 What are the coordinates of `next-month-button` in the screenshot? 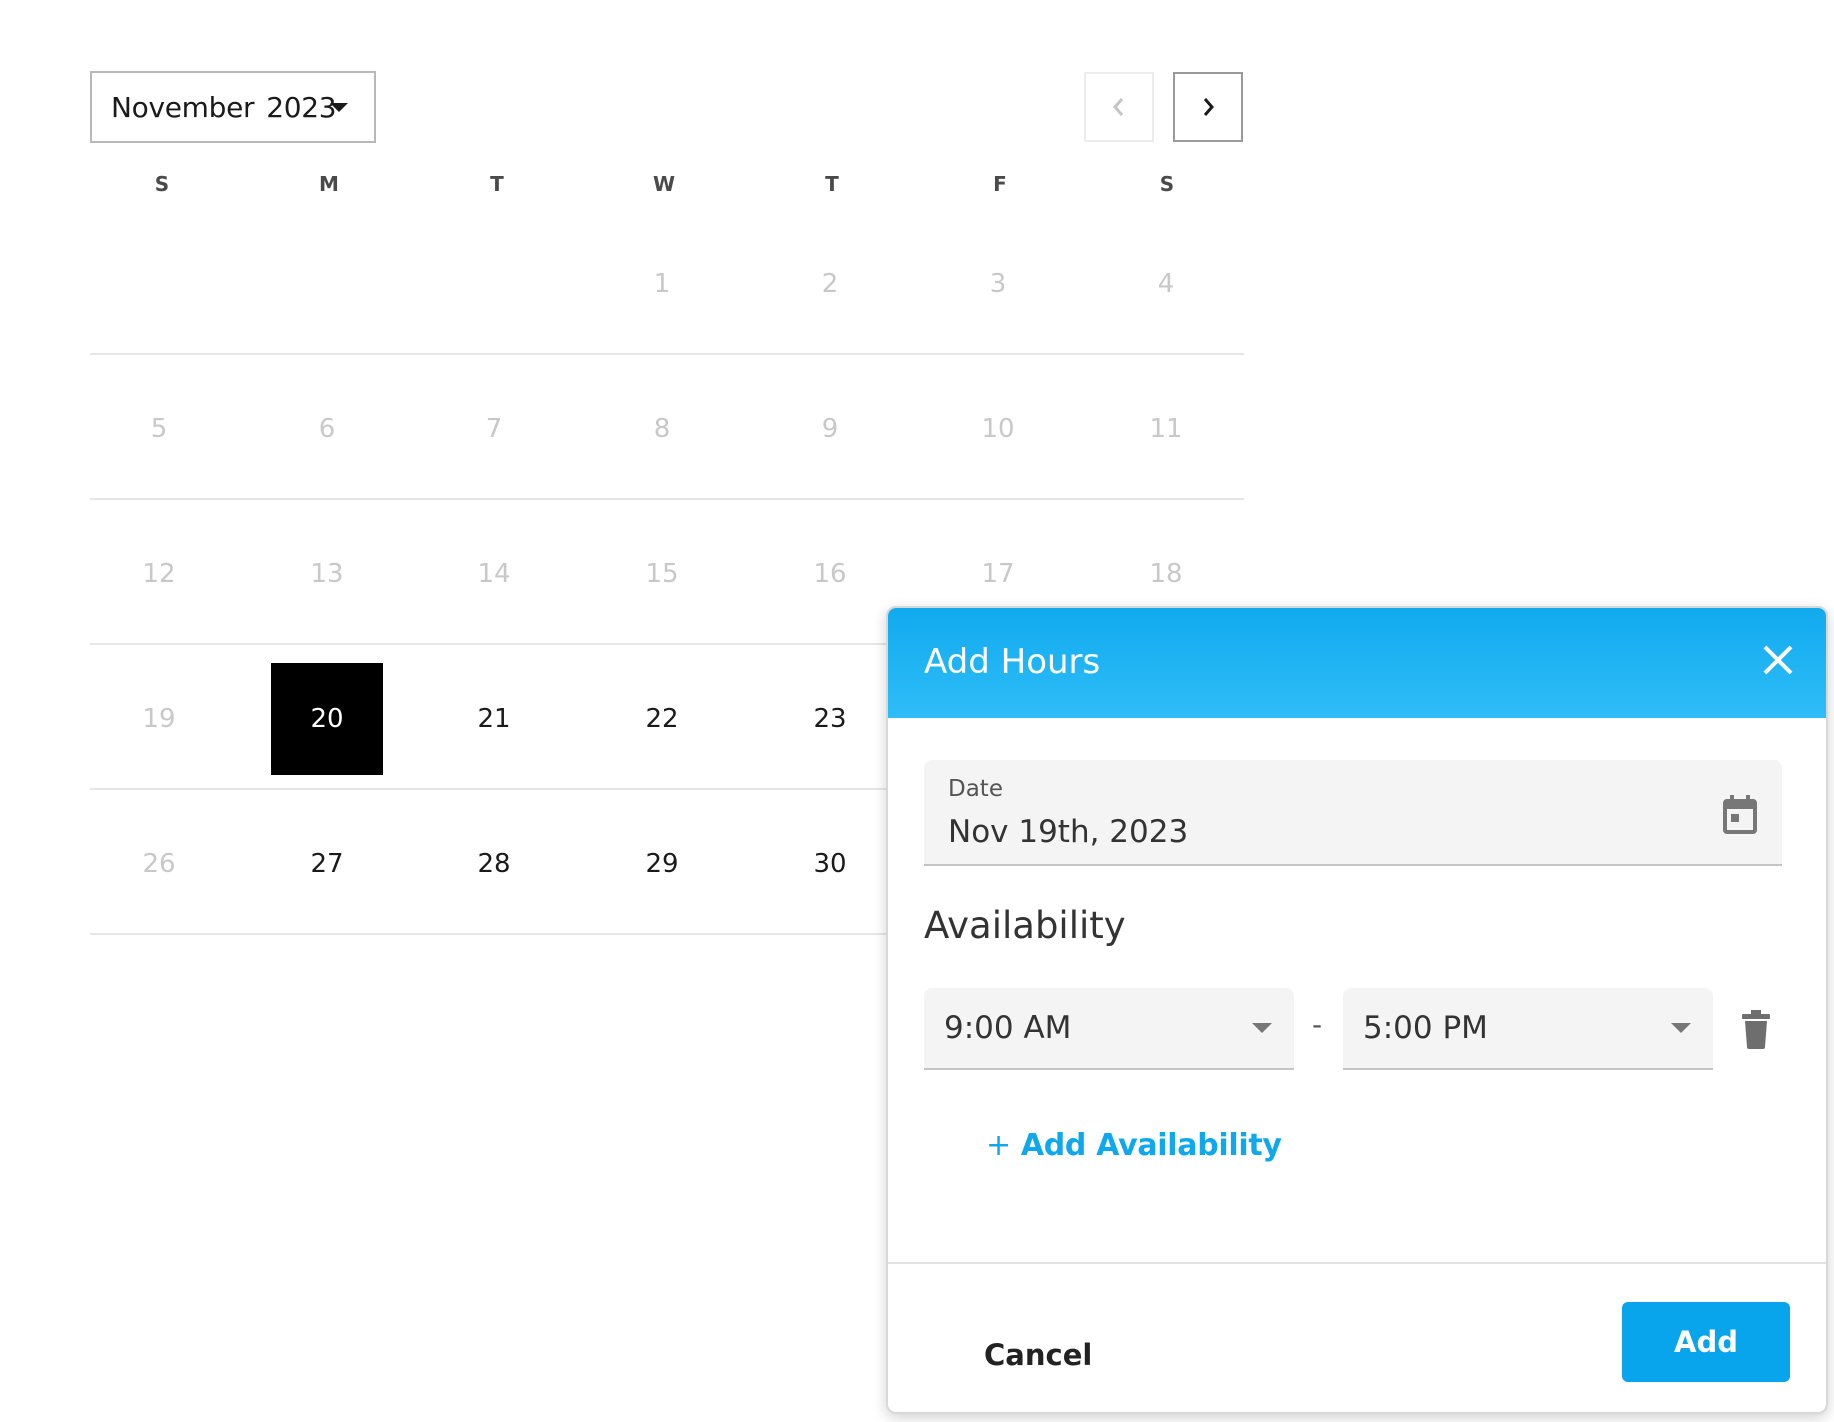 It's located at (1208, 107).